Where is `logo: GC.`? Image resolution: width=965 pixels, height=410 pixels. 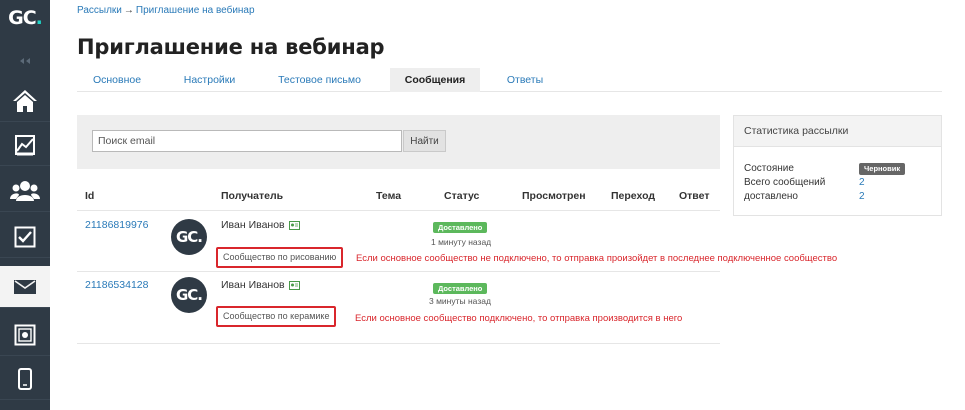 logo: GC. is located at coordinates (25, 18).